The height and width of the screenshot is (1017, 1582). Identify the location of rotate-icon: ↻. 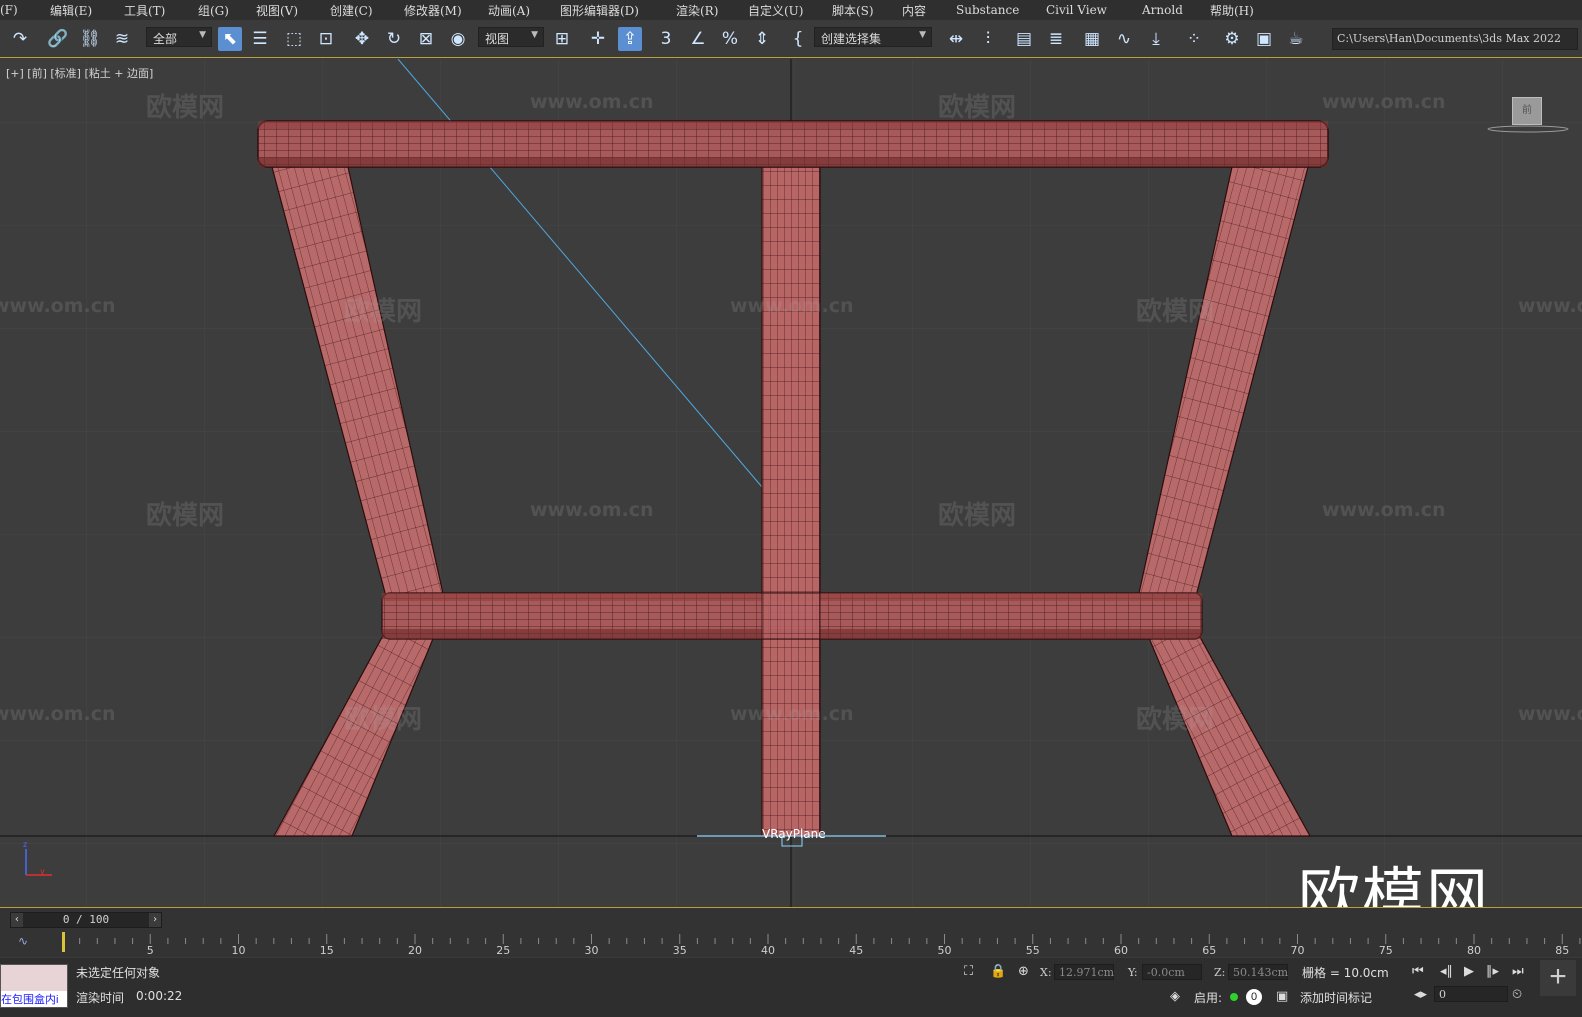
(394, 39).